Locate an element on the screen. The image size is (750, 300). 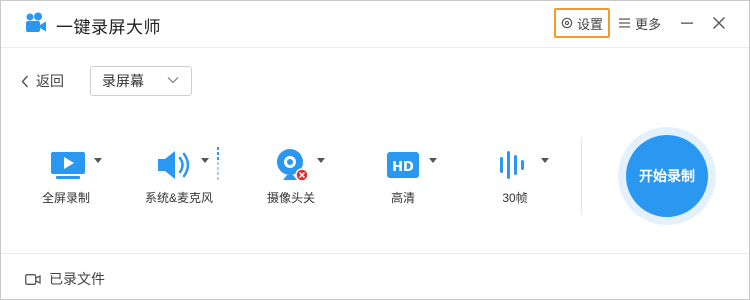
audio-label: 系统&麦克风 is located at coordinates (178, 198).